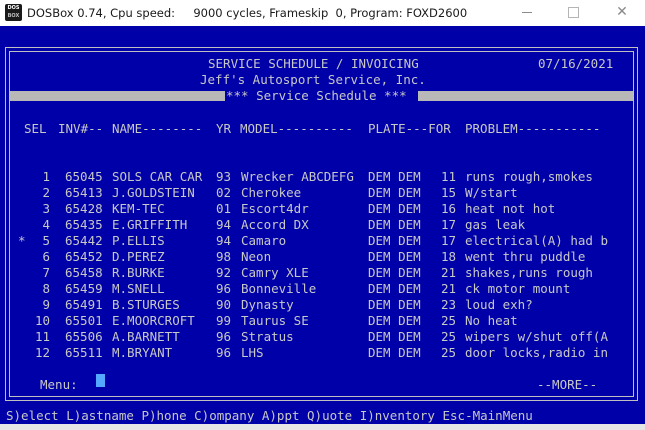 The height and width of the screenshot is (430, 645). I want to click on cell-name: KEM-TEC, so click(138, 208).